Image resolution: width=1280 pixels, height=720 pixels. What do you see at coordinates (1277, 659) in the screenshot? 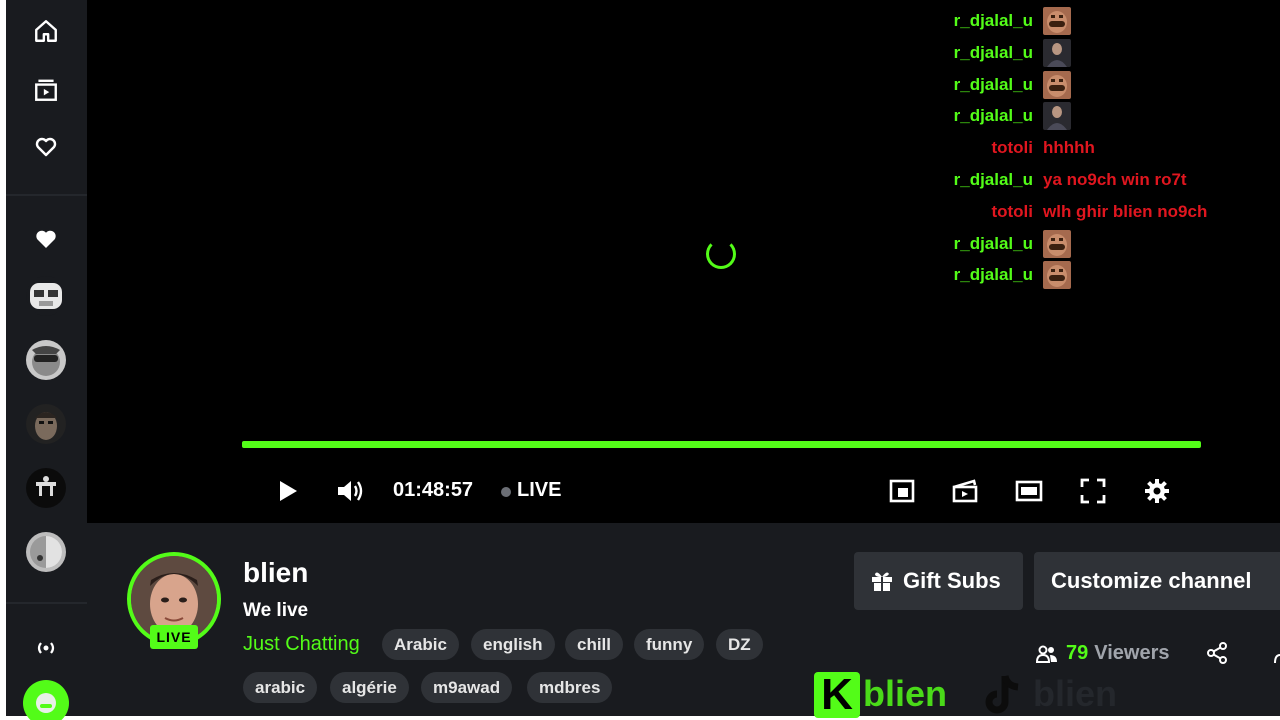
I see `more-icon` at bounding box center [1277, 659].